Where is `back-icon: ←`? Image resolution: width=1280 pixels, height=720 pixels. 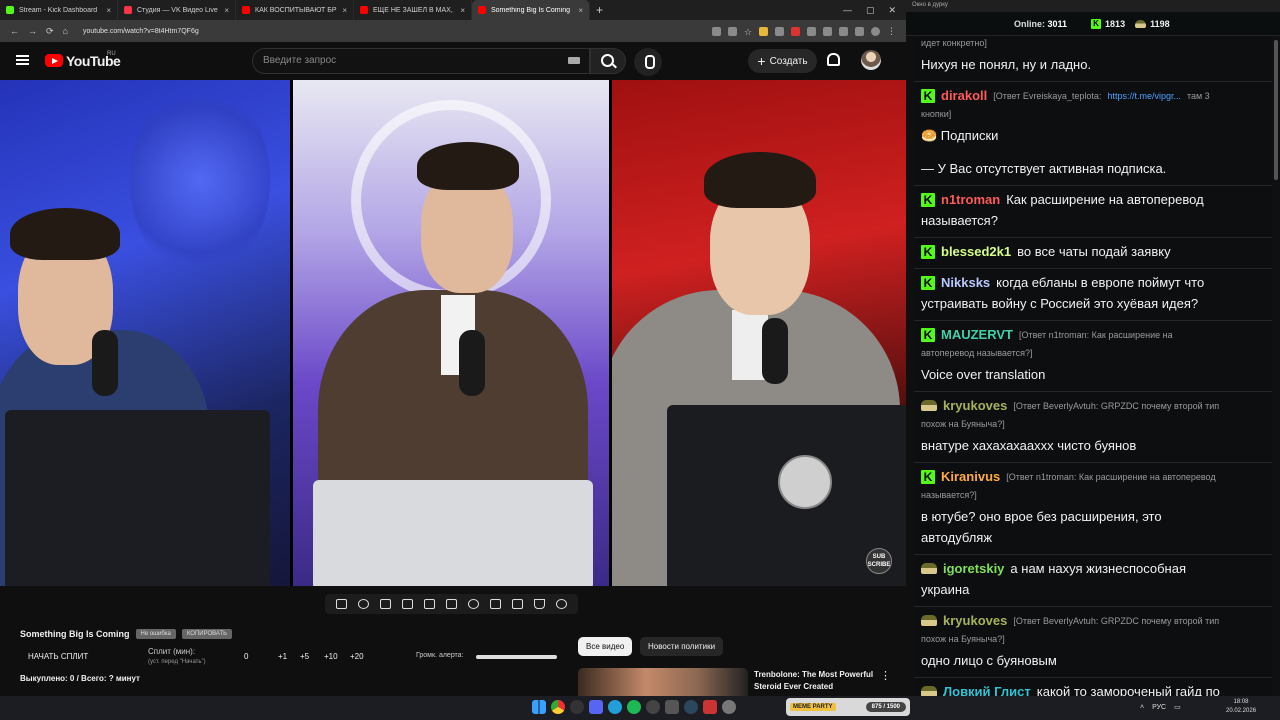 back-icon: ← is located at coordinates (14, 31).